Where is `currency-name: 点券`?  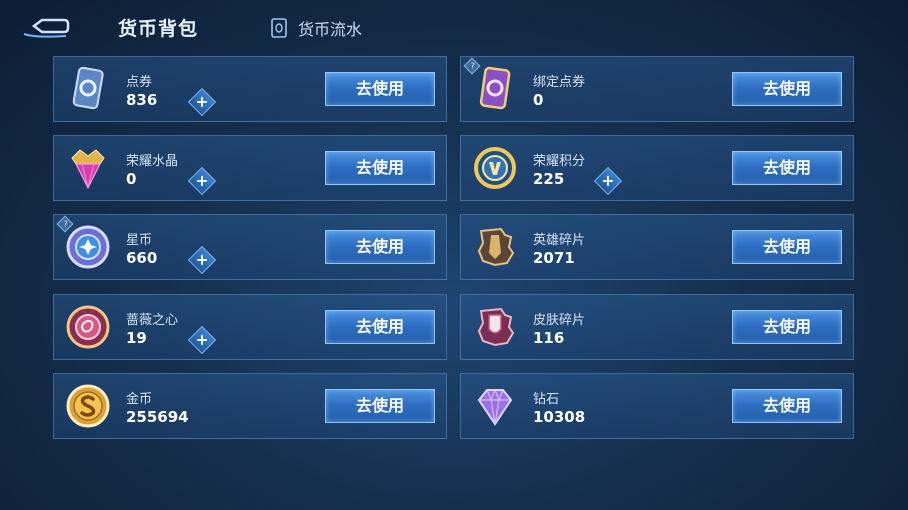
currency-name: 点券 is located at coordinates (139, 82).